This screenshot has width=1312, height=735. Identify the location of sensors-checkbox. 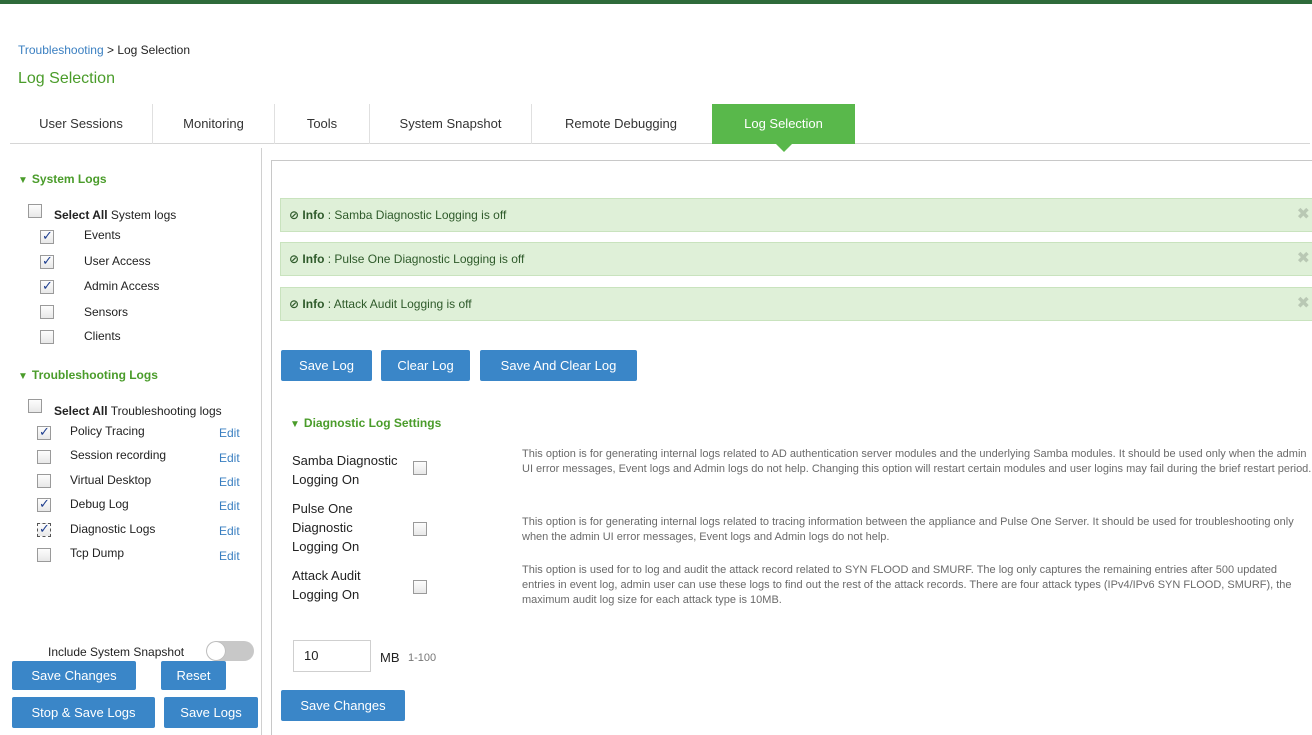
(47, 312).